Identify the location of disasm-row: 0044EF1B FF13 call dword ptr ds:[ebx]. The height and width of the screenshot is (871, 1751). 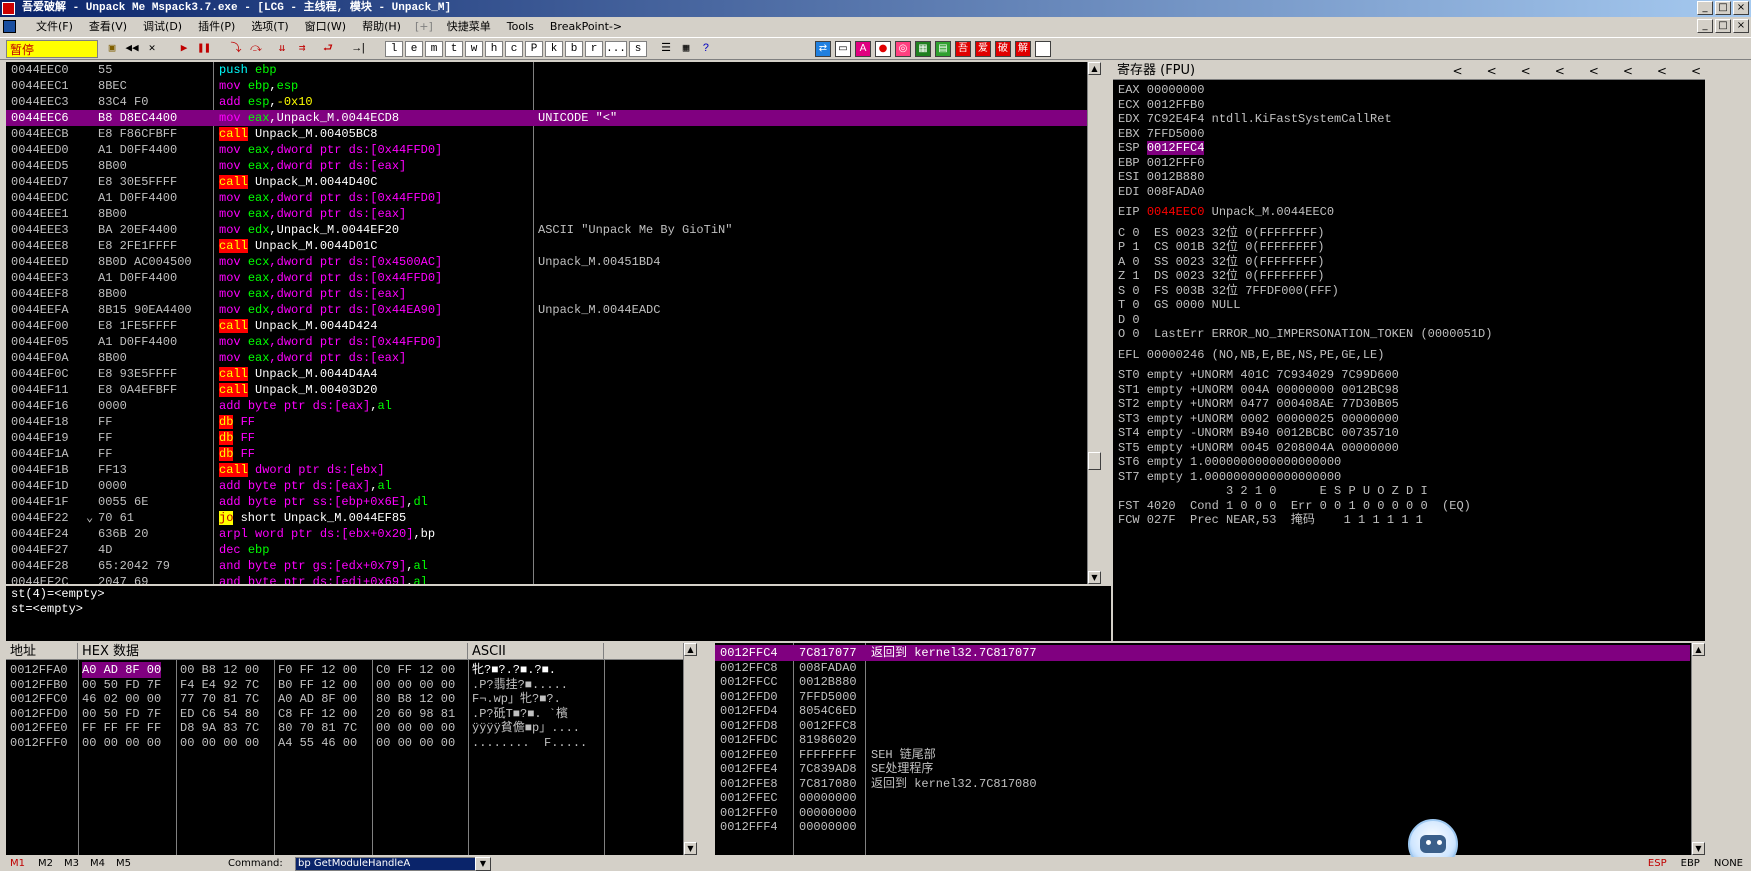
(546, 470).